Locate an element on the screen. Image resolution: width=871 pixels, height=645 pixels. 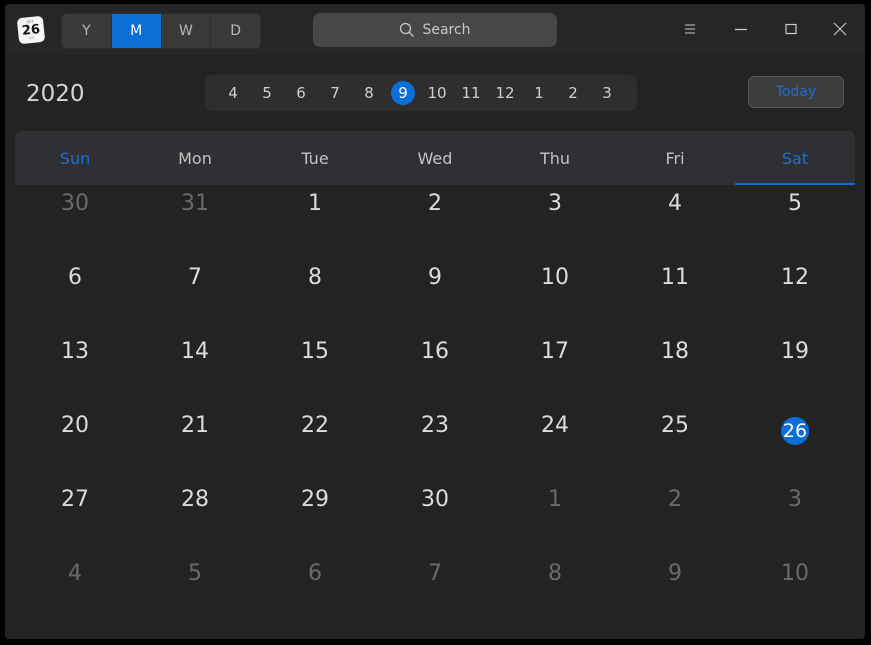
month-item: 6 is located at coordinates (301, 93).